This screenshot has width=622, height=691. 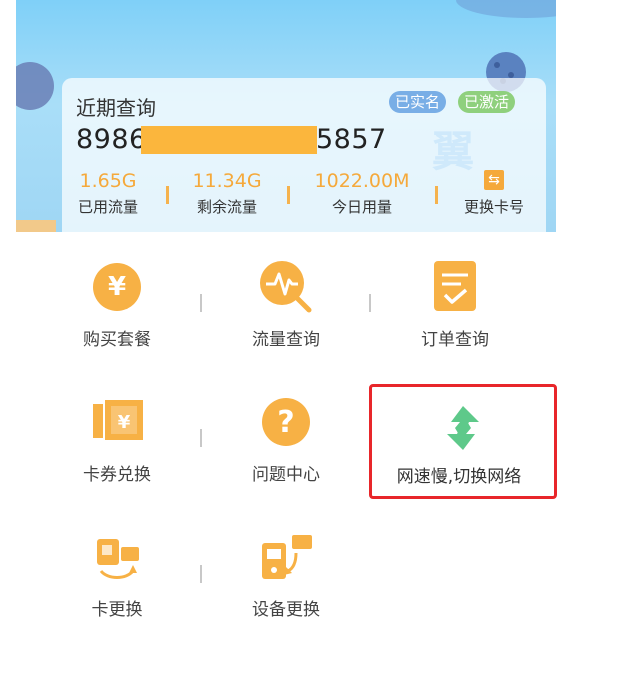 What do you see at coordinates (116, 108) in the screenshot?
I see `card-title: 近期查询` at bounding box center [116, 108].